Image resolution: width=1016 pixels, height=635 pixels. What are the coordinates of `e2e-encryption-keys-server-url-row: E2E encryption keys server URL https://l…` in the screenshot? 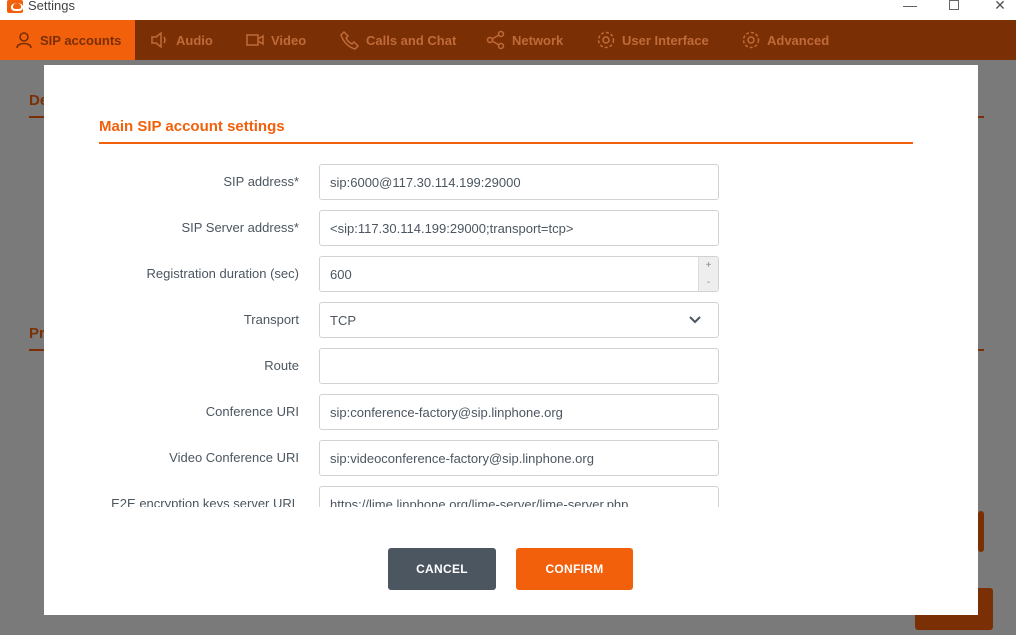 It's located at (506, 496).